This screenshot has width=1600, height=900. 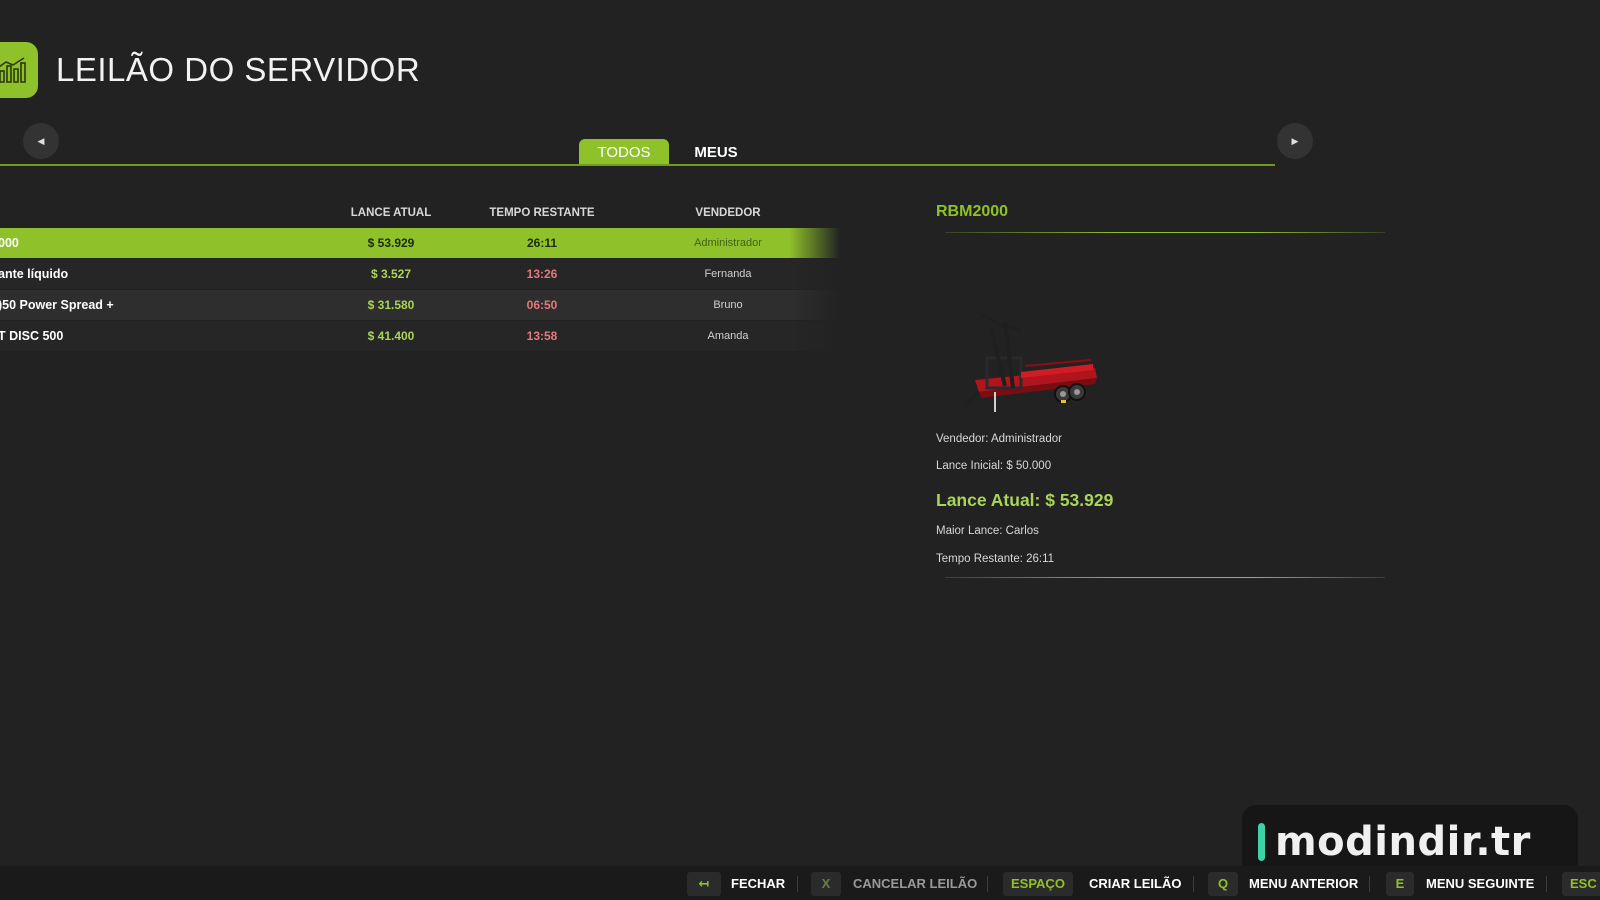 What do you see at coordinates (716, 152) in the screenshot?
I see `tab-meus: MEUS` at bounding box center [716, 152].